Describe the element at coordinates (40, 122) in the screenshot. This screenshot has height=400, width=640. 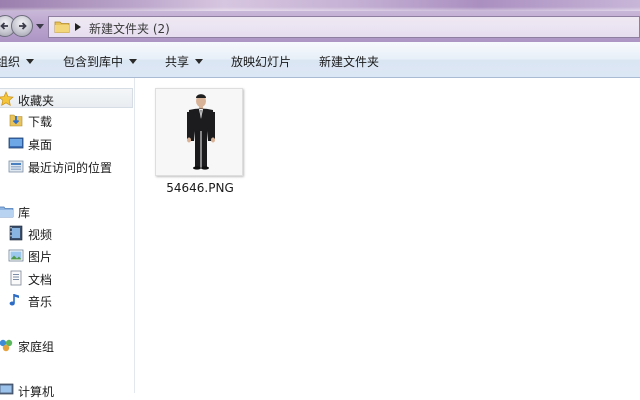
I see `nav-label: 下载` at that location.